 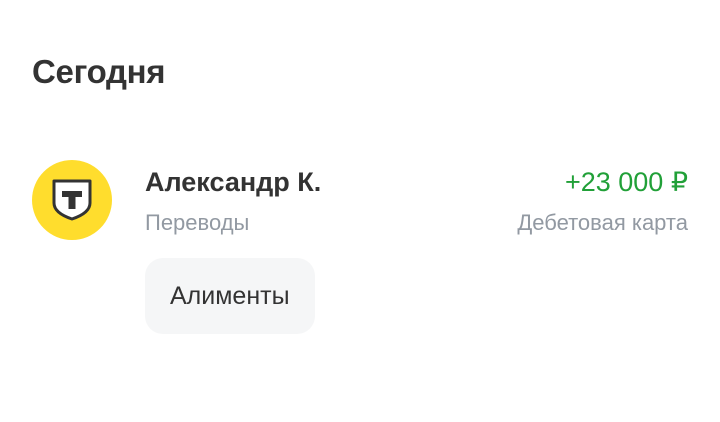 I want to click on bank-logo-icon, so click(x=72, y=200).